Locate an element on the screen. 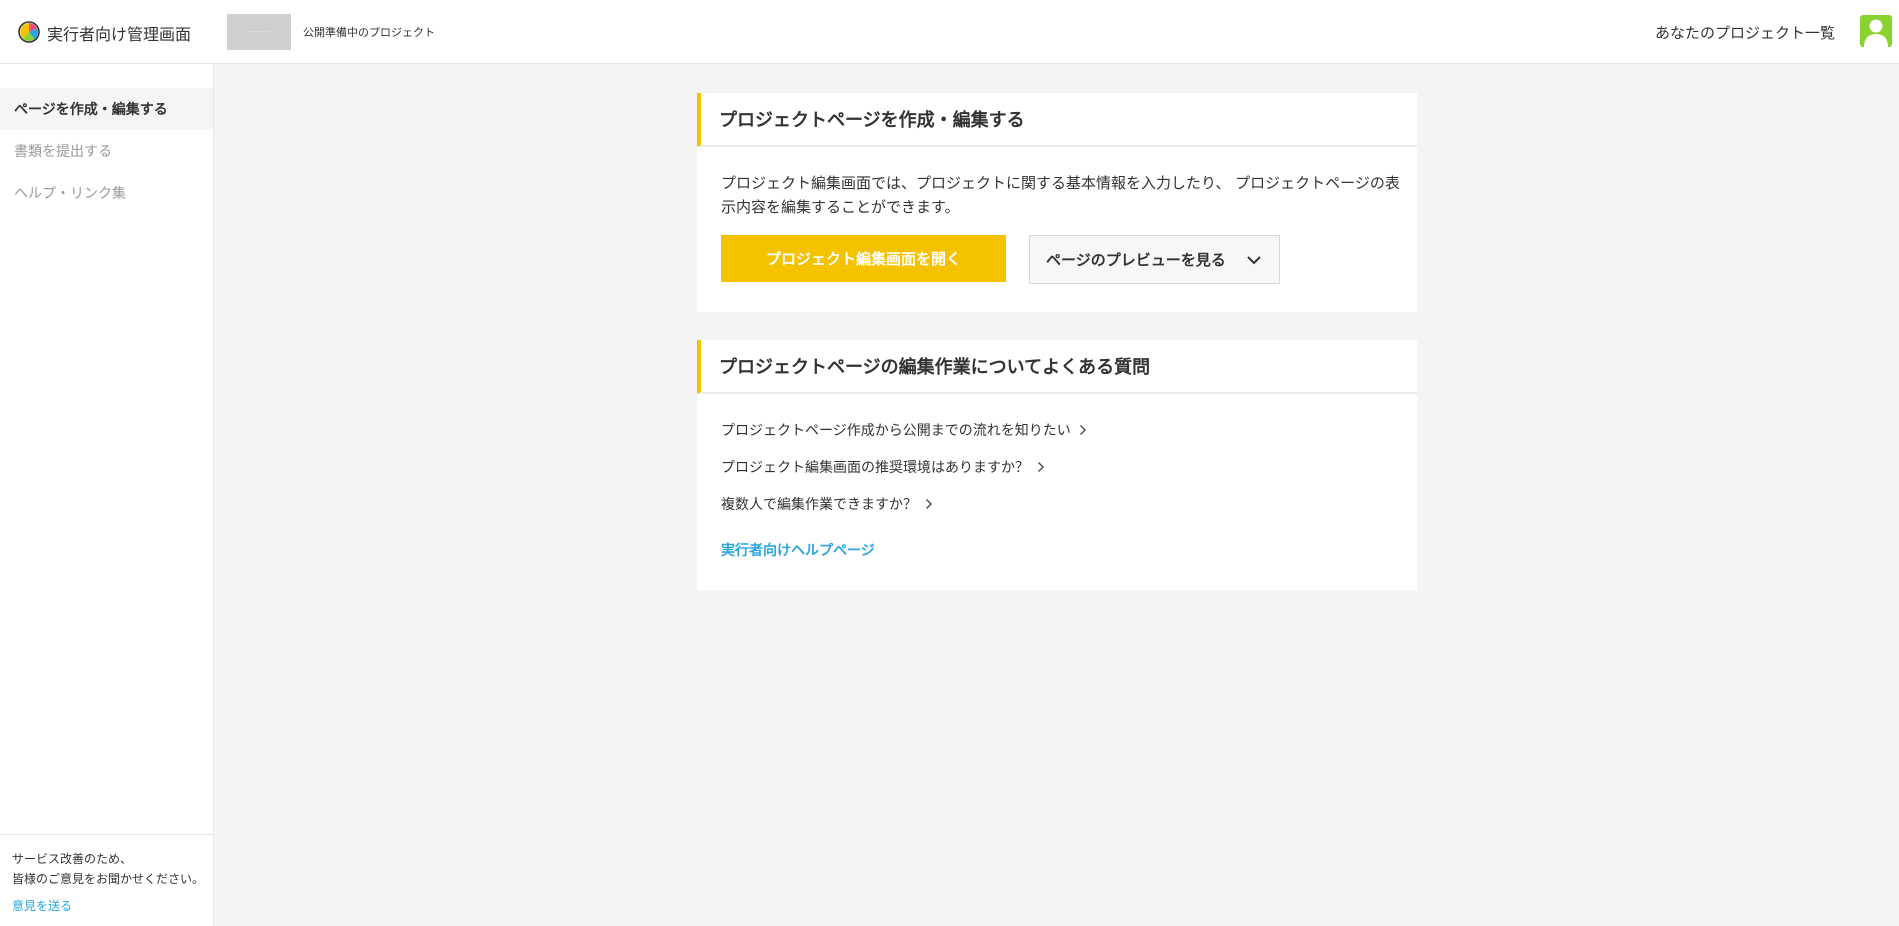 The image size is (1899, 926). faq-link-multi-editor: 複数人で編集作業できますか？ is located at coordinates (827, 504).